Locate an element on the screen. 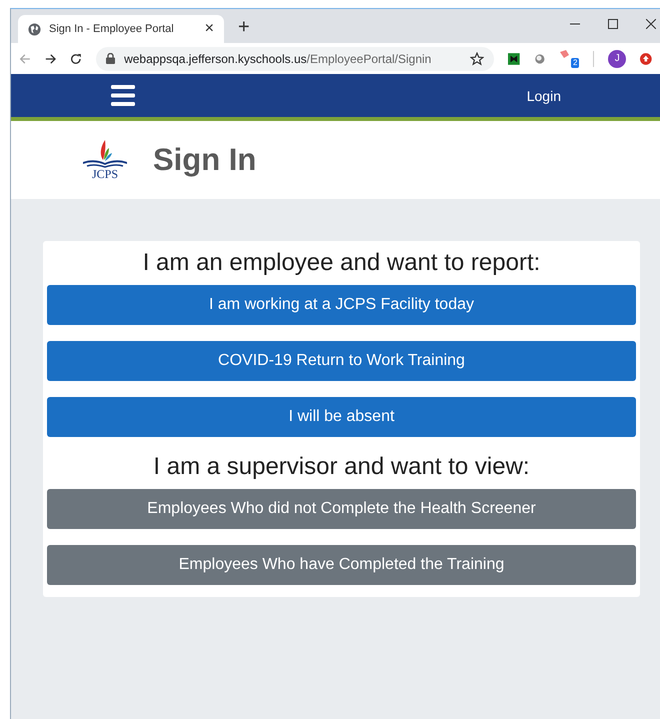  login-link: Login is located at coordinates (543, 96).